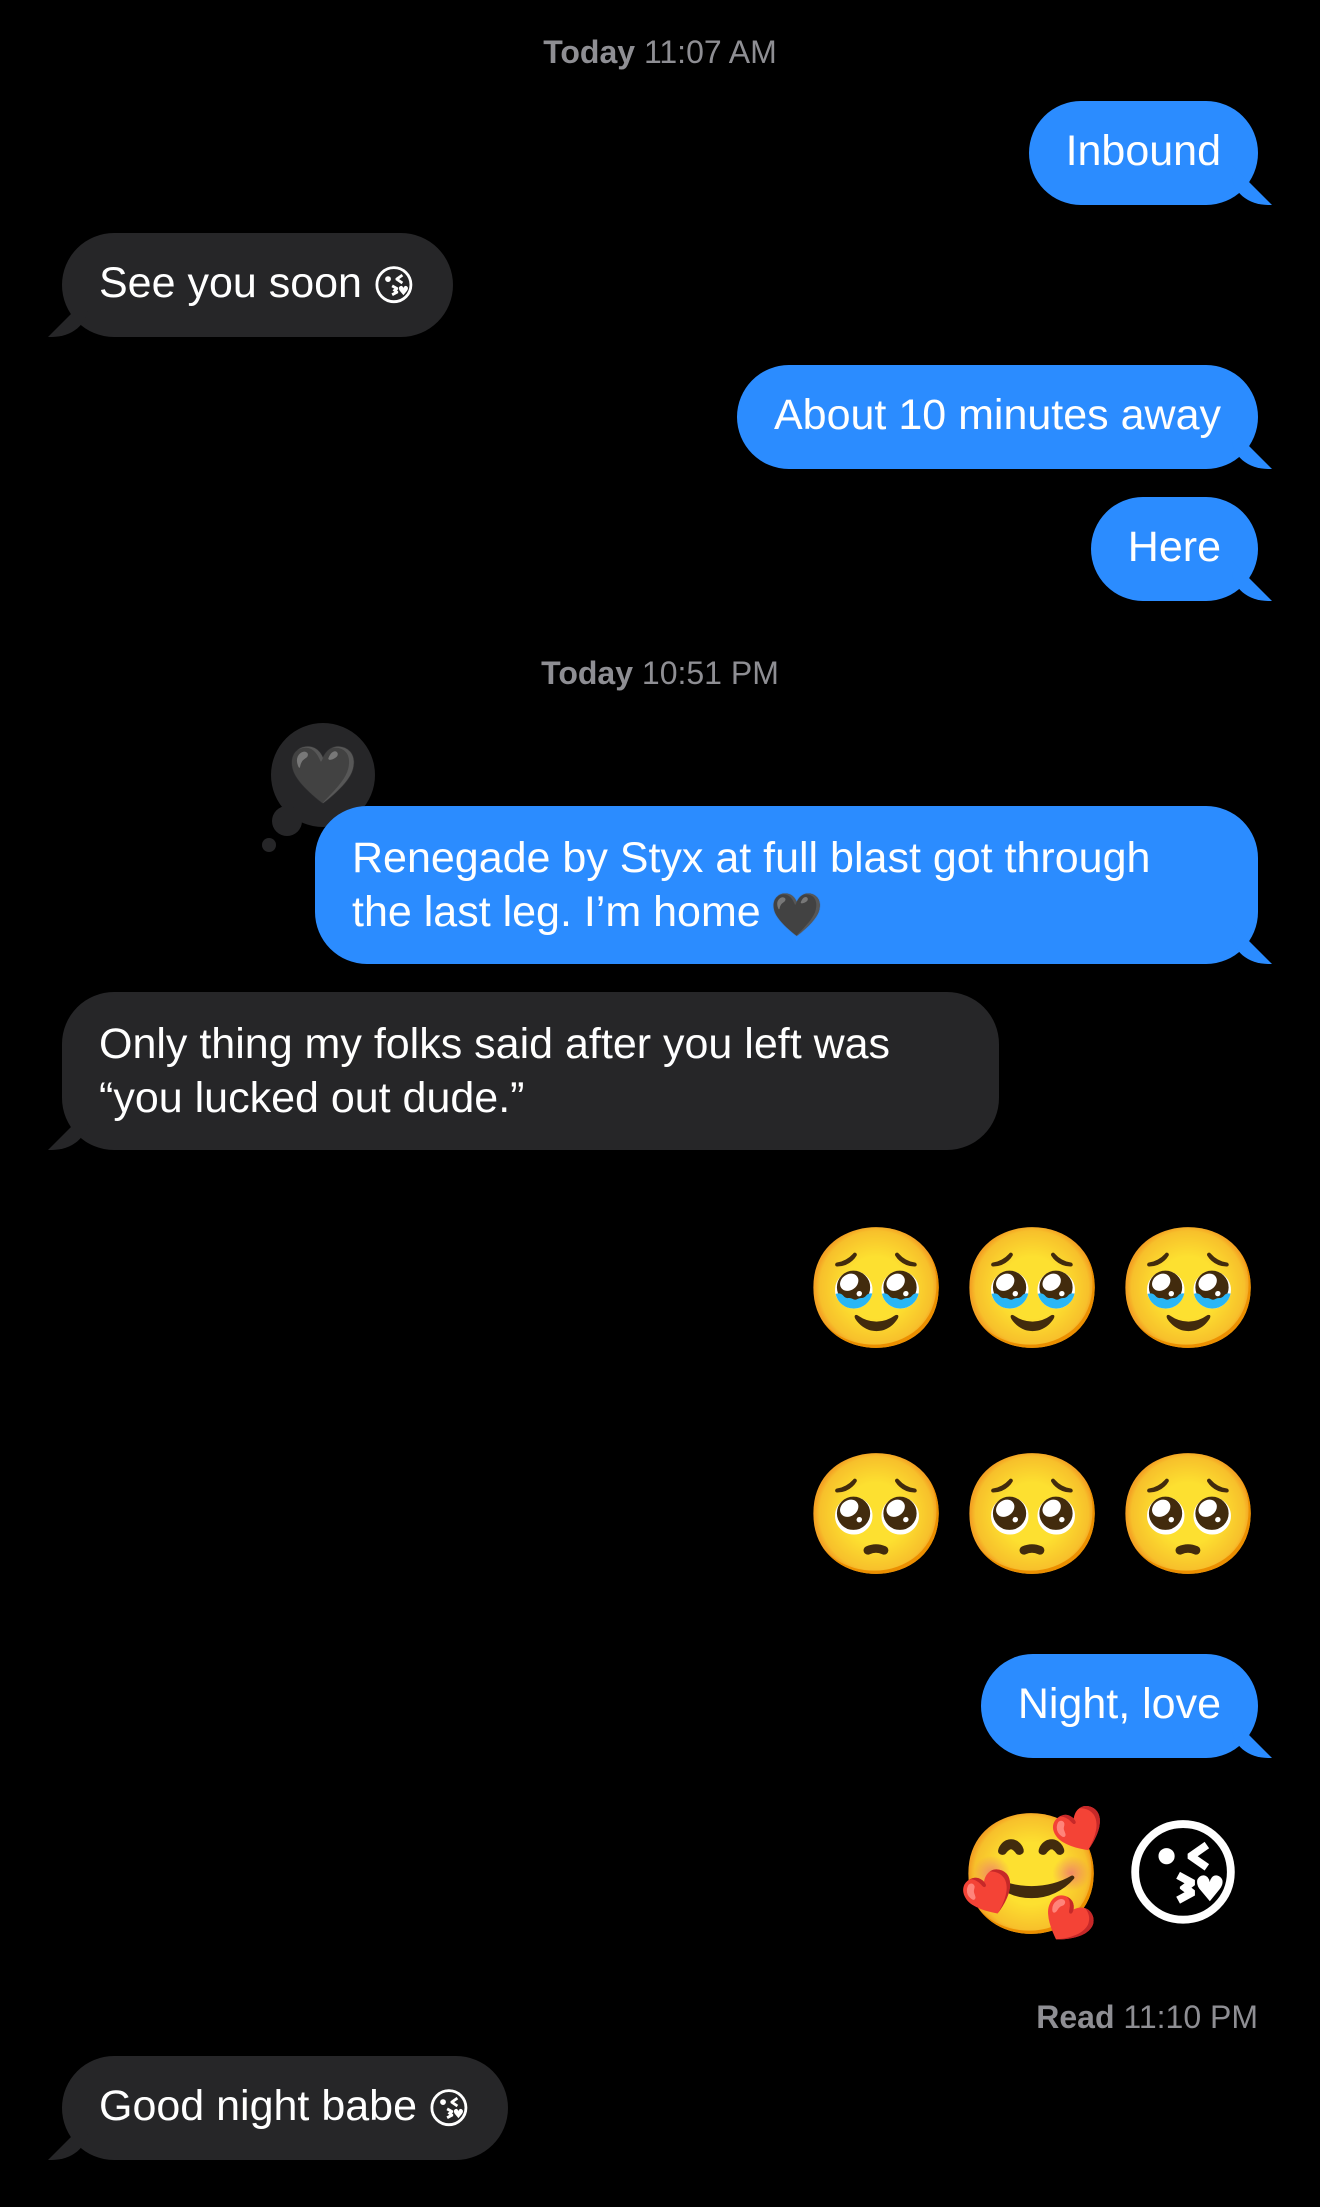 Image resolution: width=1320 pixels, height=2207 pixels. What do you see at coordinates (1031, 1875) in the screenshot?
I see `smiling-face-with-hearts-emoji: 🥰` at bounding box center [1031, 1875].